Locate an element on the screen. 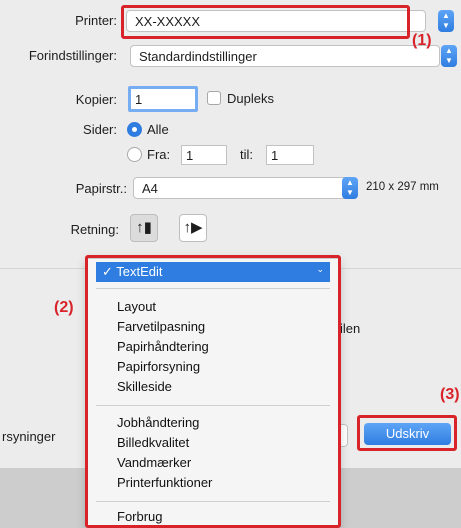 This screenshot has height=528, width=461. pages-from-value: 1 is located at coordinates (190, 155).